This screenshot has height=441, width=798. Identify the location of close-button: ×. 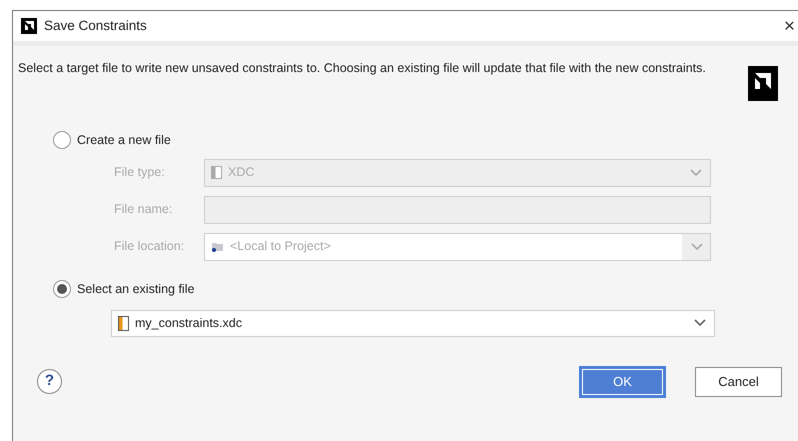
(789, 26).